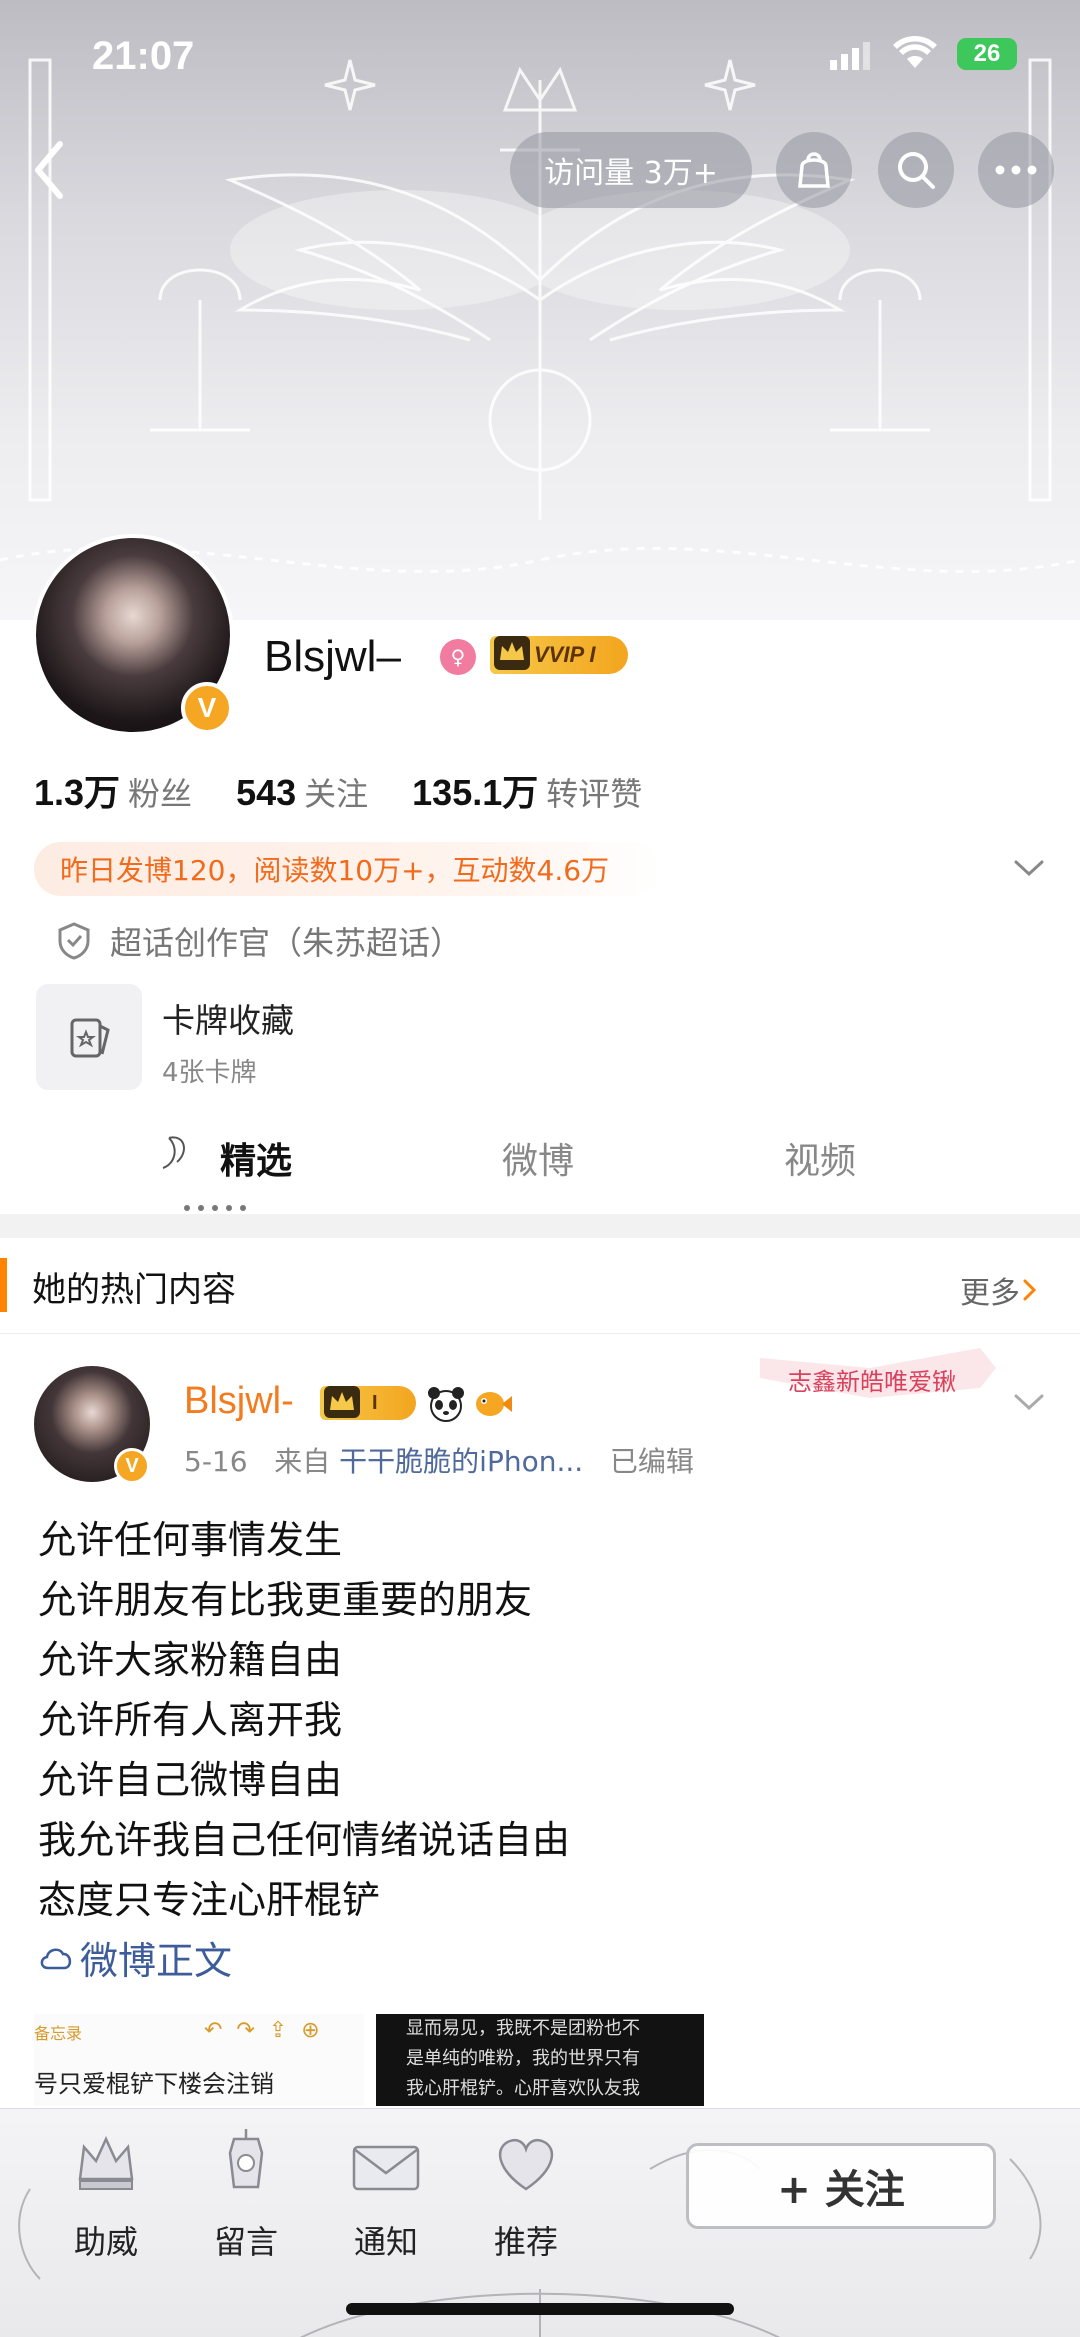  I want to click on gift-button, so click(814, 170).